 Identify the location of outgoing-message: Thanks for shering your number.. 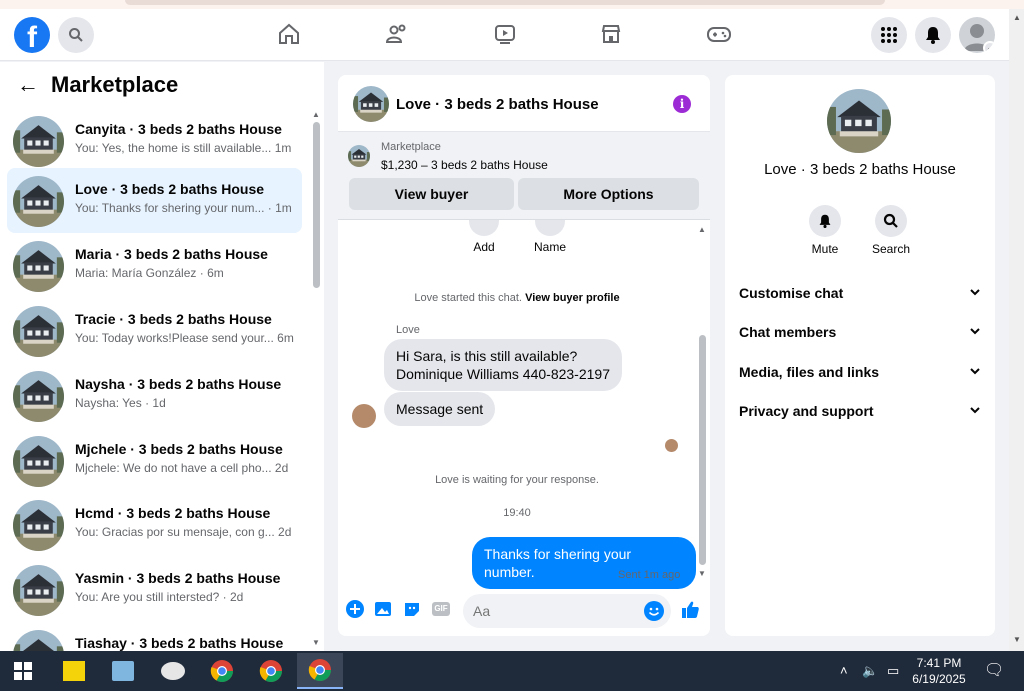
(584, 563).